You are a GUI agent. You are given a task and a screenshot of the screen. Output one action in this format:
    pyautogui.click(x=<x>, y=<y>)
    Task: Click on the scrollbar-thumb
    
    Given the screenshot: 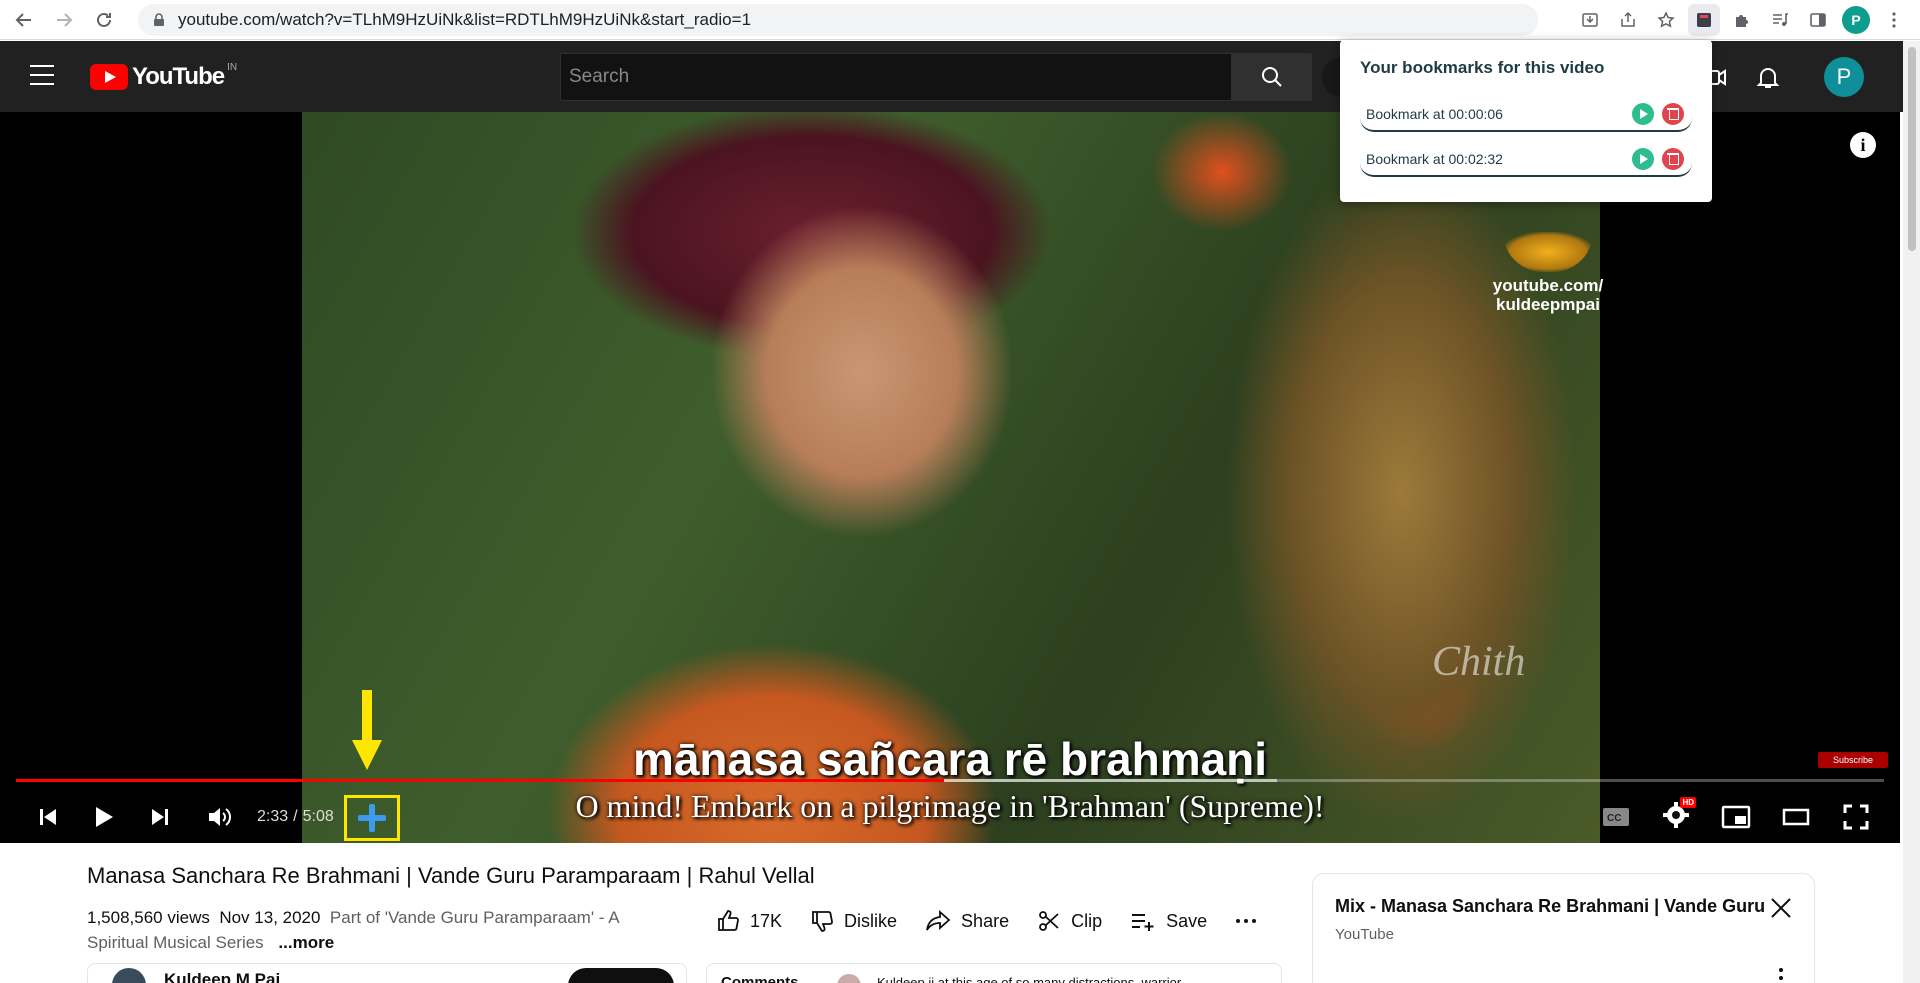 What is the action you would take?
    pyautogui.click(x=1912, y=149)
    